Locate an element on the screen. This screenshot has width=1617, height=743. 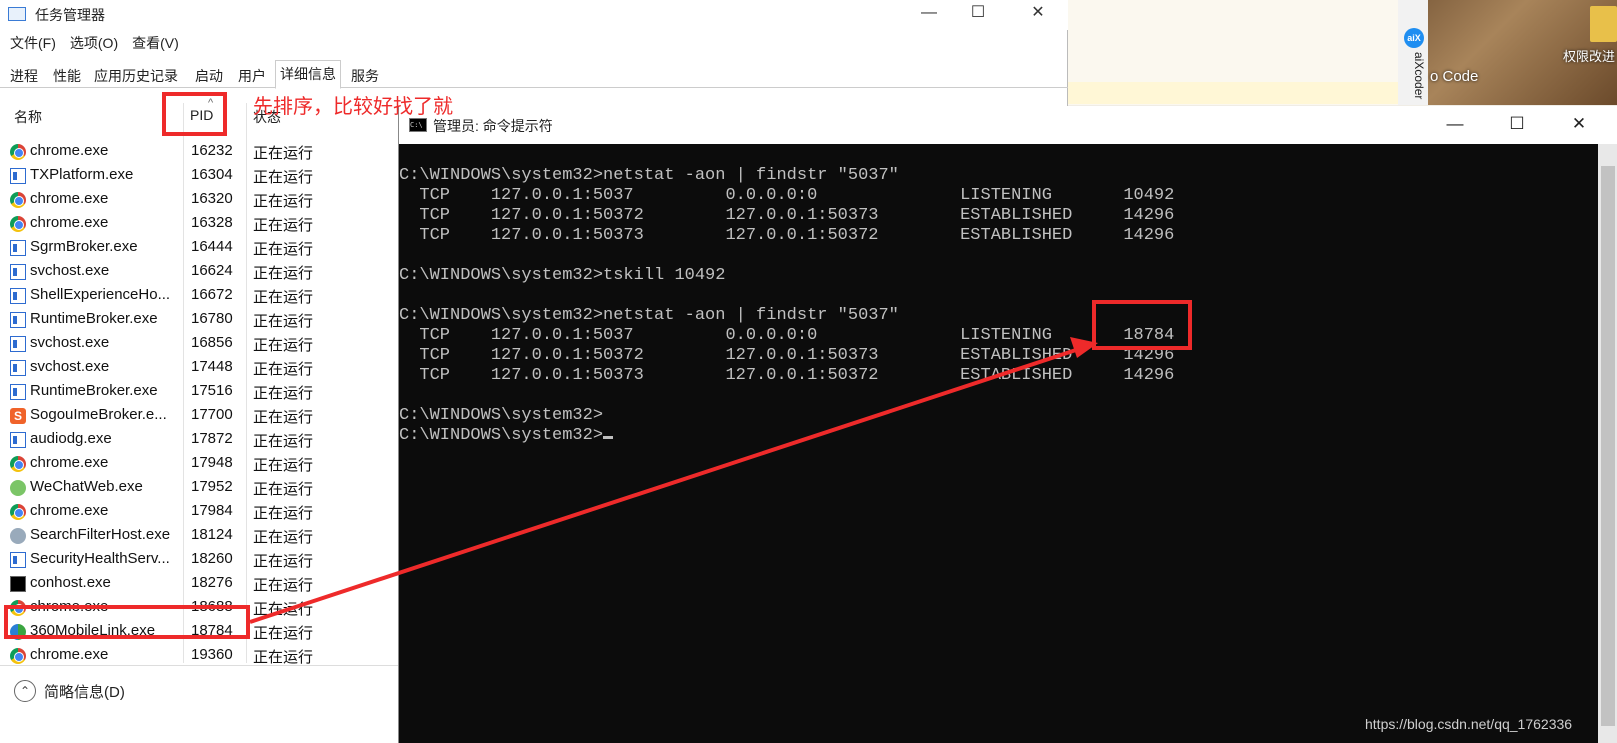
column-header-name: 名称 is located at coordinates (28, 117).